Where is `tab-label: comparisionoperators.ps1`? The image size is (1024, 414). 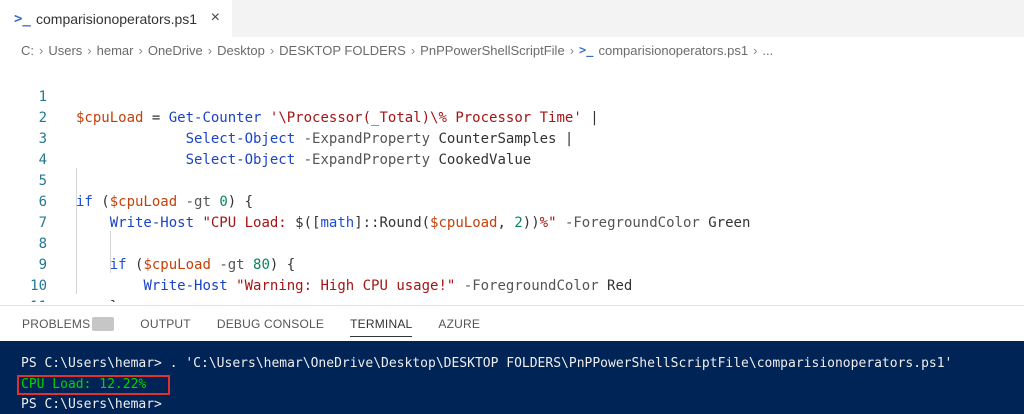 tab-label: comparisionoperators.ps1 is located at coordinates (117, 18).